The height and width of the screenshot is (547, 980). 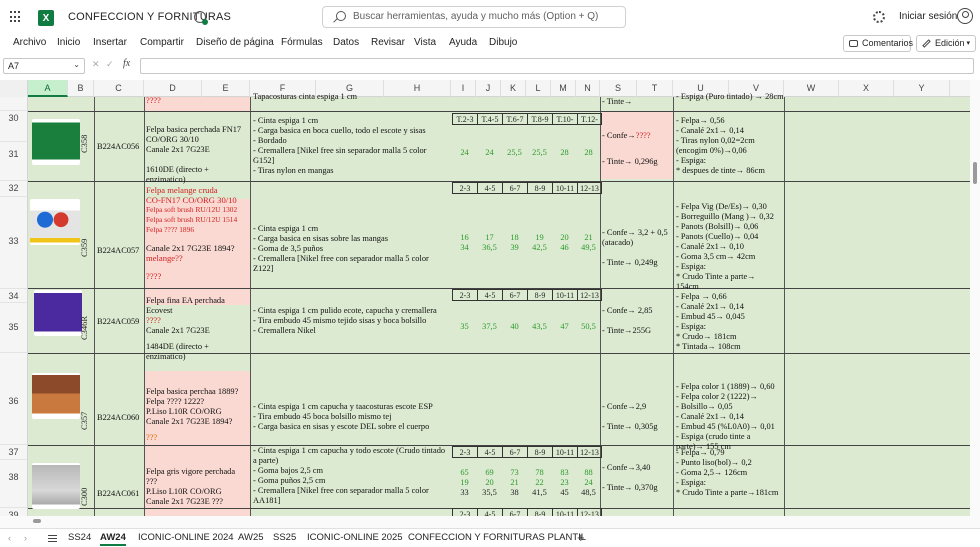 What do you see at coordinates (490, 522) in the screenshot?
I see `horizontal-scrollbar` at bounding box center [490, 522].